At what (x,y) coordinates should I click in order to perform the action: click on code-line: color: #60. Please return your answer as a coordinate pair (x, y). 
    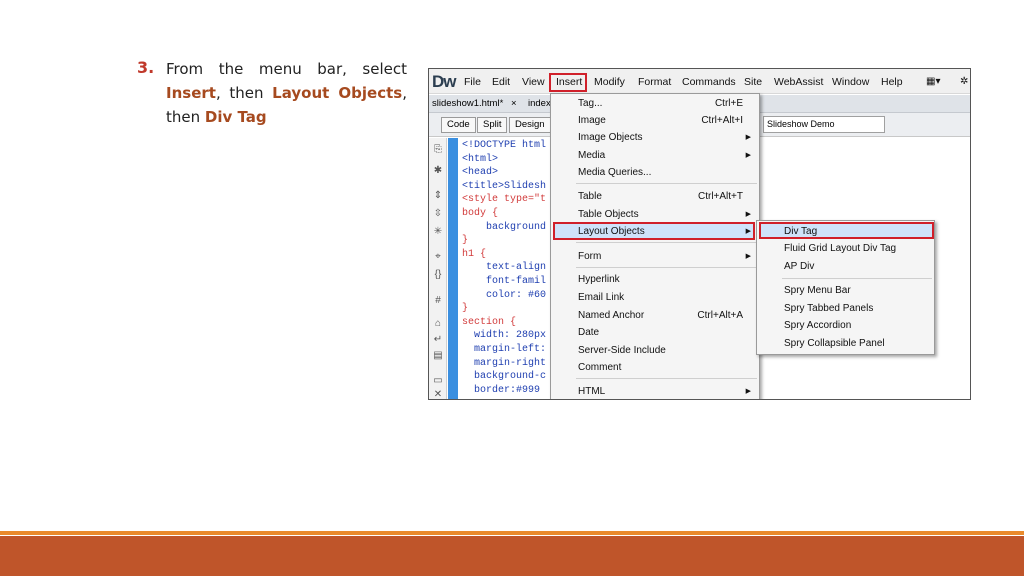
    Looking at the image, I should click on (504, 295).